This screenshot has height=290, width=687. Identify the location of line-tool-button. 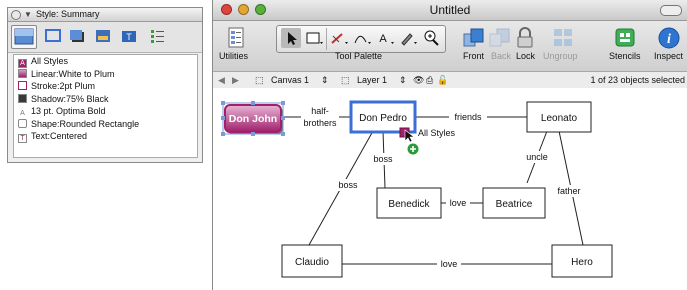
(339, 38).